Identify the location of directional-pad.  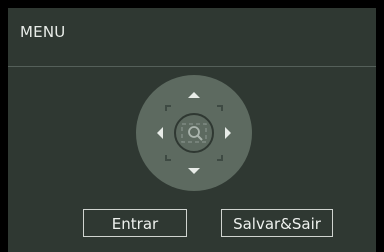
(194, 133).